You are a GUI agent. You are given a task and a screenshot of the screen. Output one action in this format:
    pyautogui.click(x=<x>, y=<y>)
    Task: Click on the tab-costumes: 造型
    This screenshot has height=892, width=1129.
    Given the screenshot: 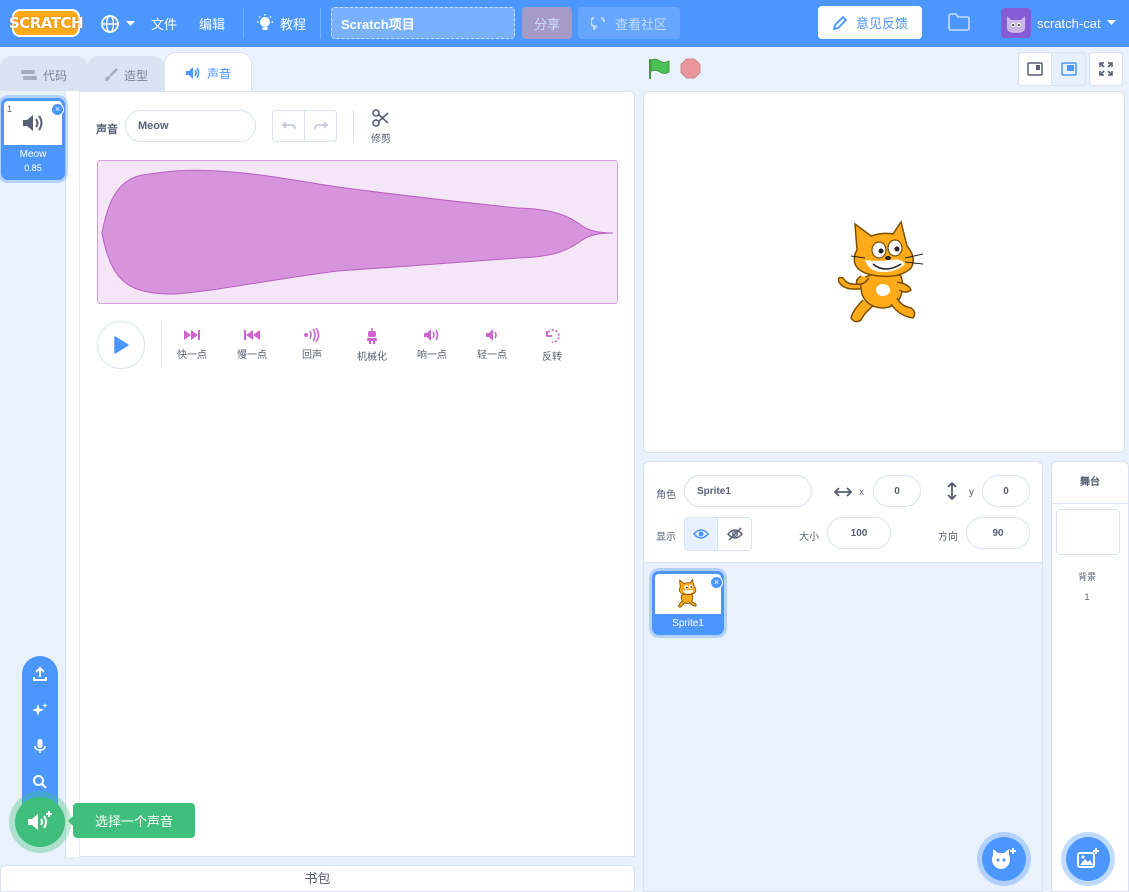 What is the action you would take?
    pyautogui.click(x=126, y=74)
    